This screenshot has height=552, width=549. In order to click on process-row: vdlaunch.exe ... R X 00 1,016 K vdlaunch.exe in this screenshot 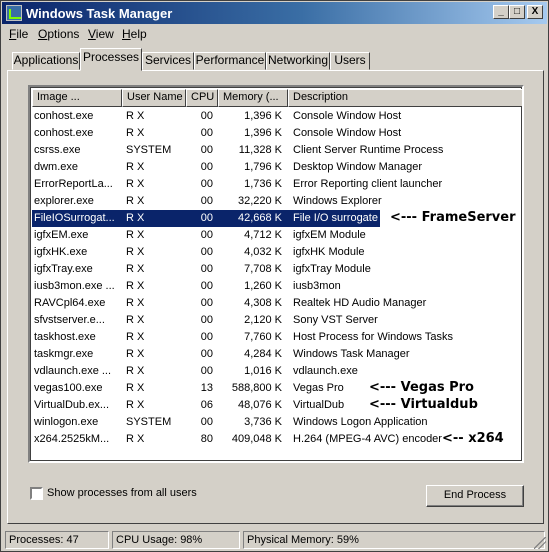, I will do `click(206, 371)`.